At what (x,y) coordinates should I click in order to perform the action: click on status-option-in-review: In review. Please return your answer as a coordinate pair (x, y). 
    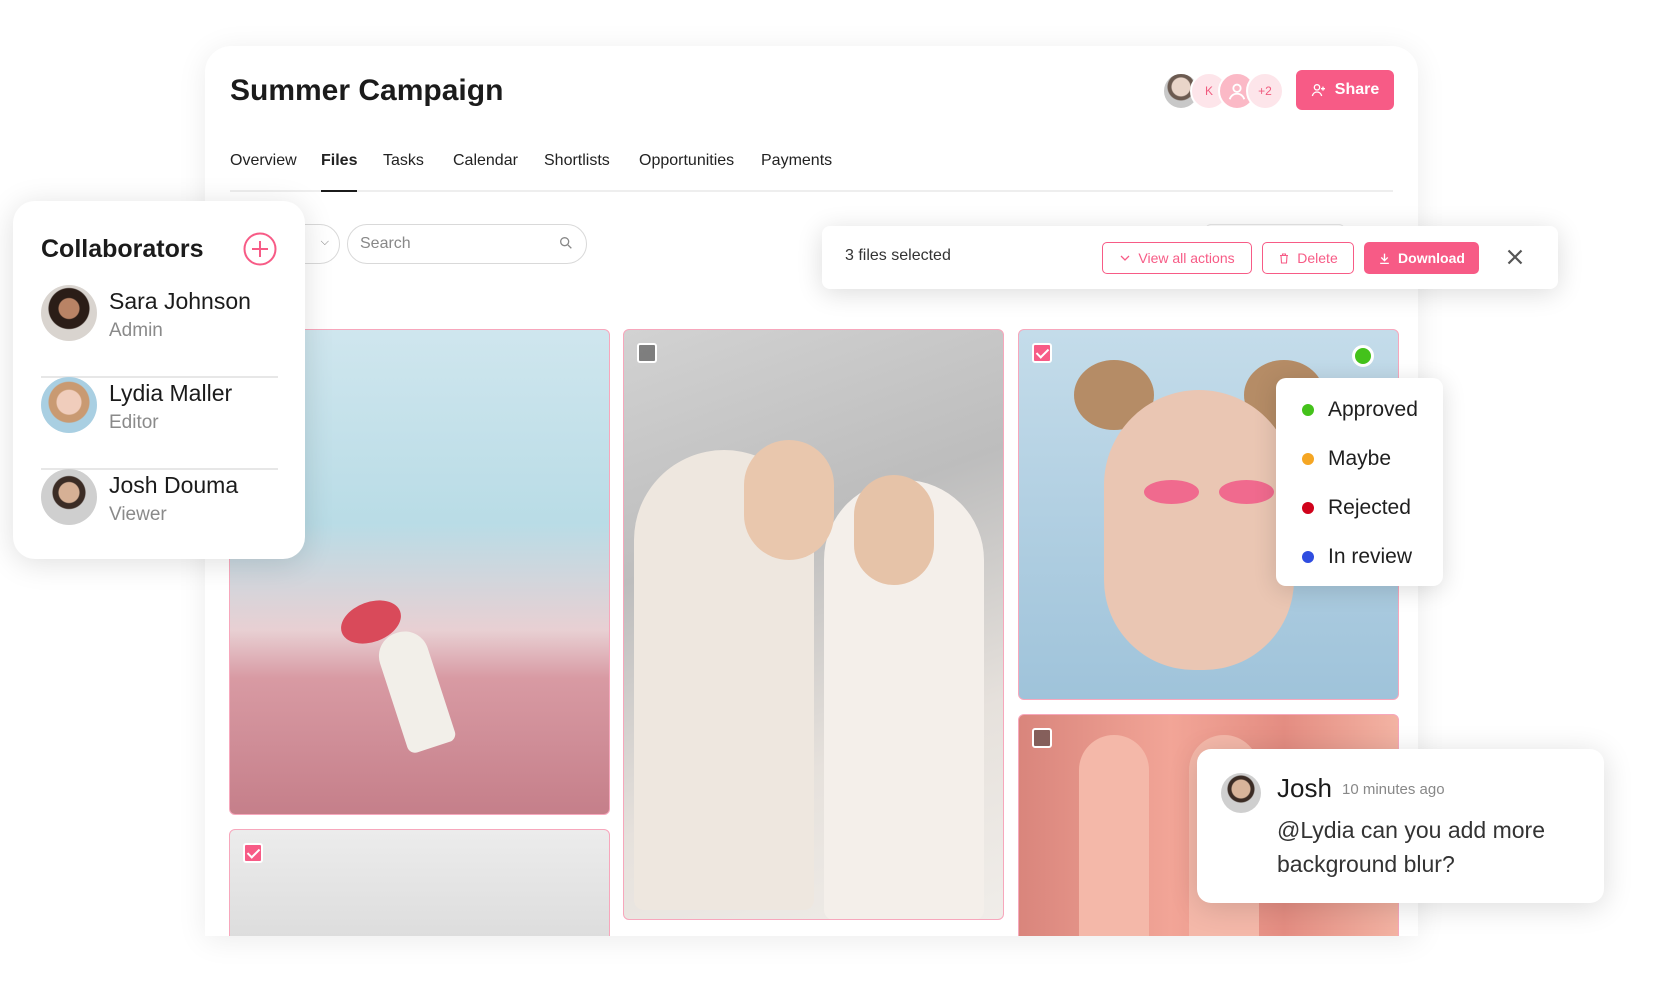
    Looking at the image, I should click on (1357, 557).